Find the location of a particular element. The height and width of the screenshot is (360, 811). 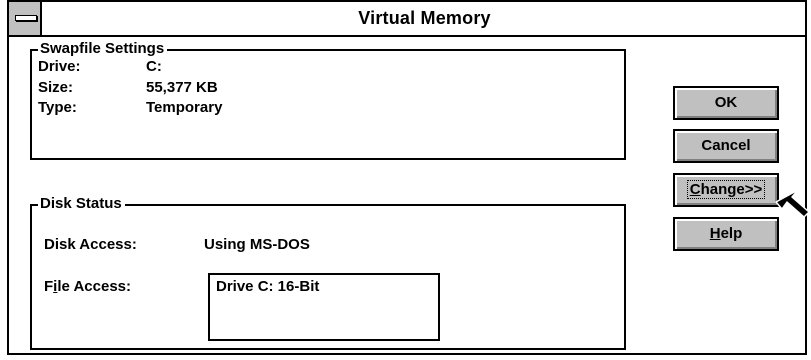

file-access-label: File Access: is located at coordinates (87, 287).